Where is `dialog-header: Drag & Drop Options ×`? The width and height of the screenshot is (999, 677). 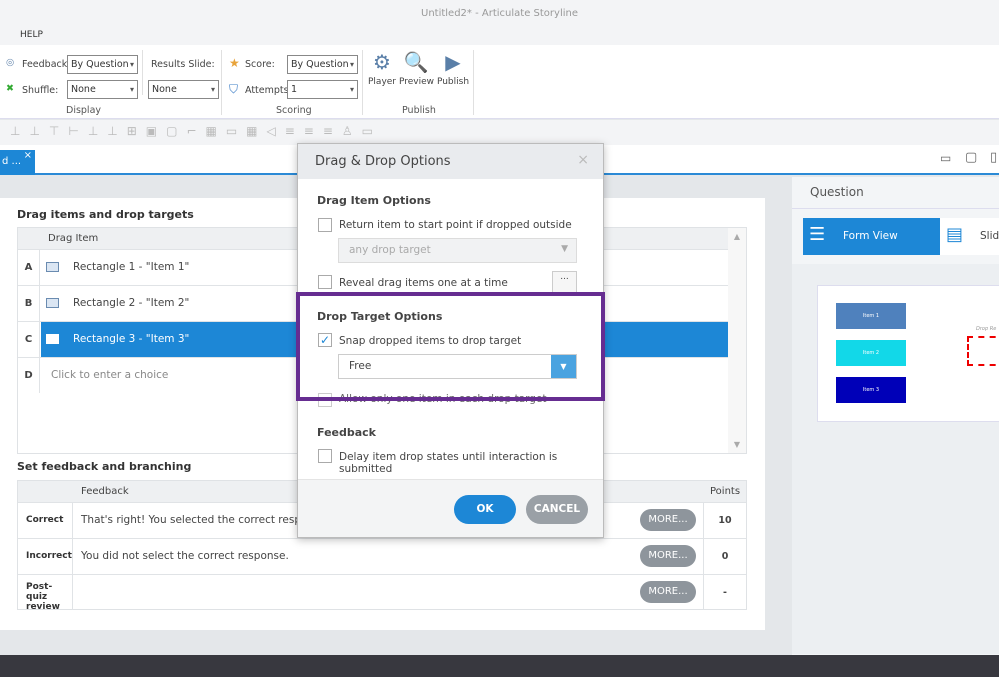 dialog-header: Drag & Drop Options × is located at coordinates (450, 161).